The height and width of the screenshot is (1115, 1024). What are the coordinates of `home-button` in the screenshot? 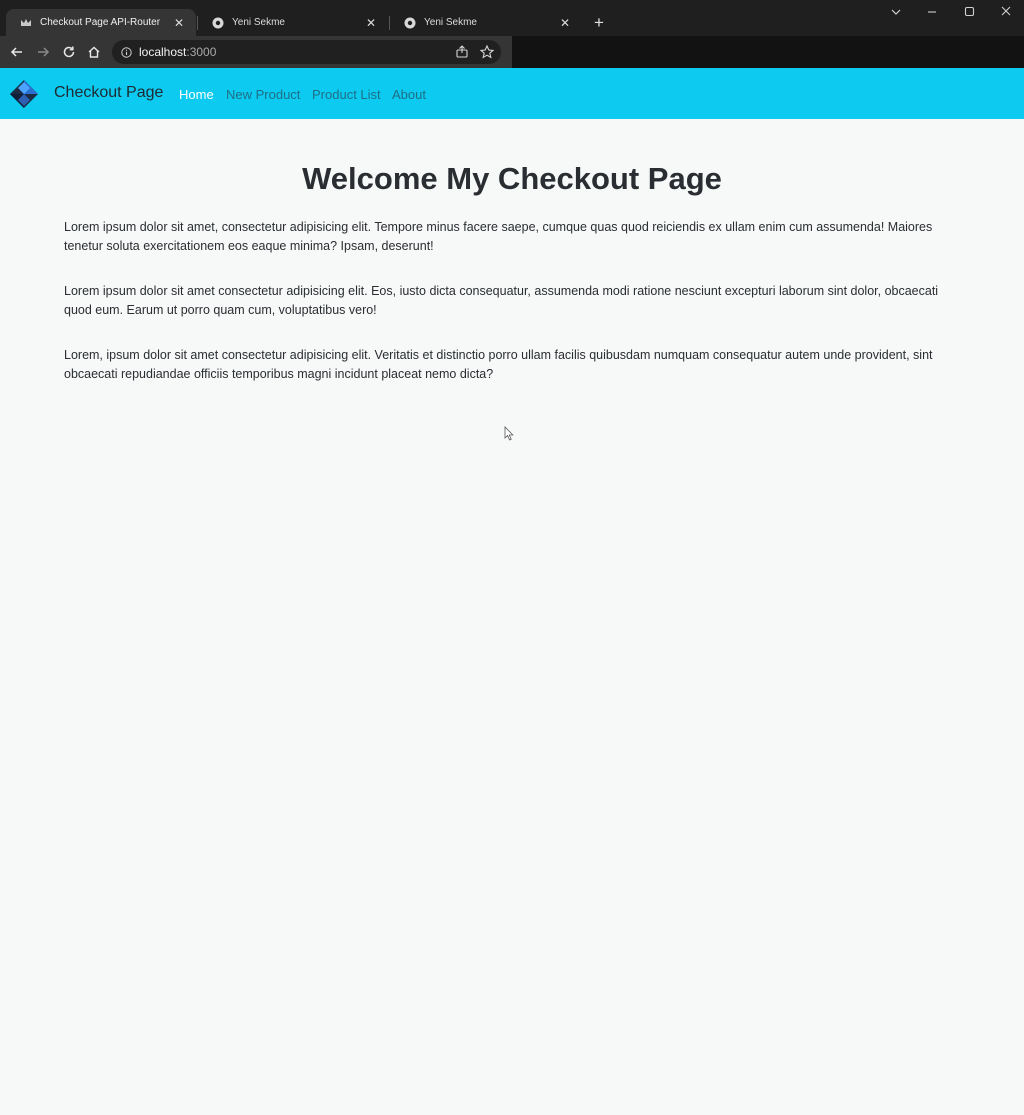 It's located at (94, 52).